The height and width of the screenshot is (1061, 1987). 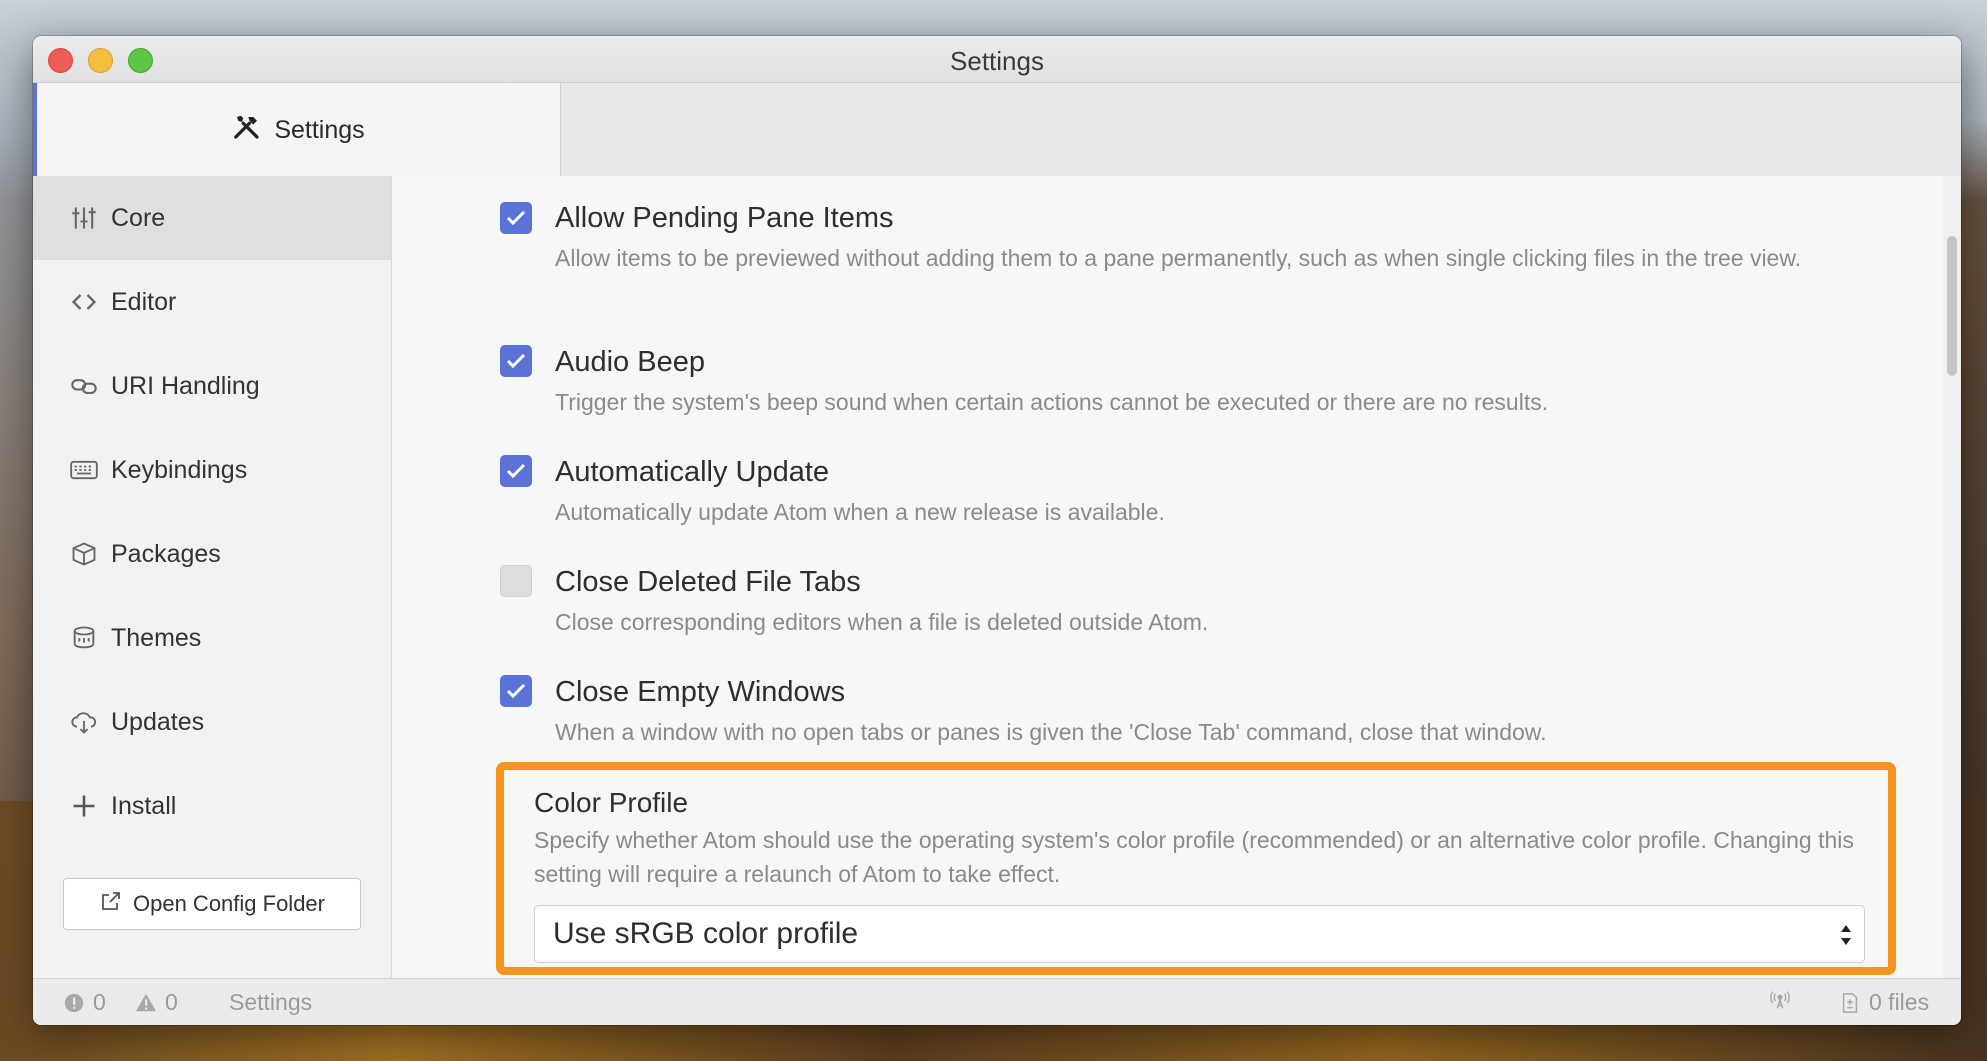 I want to click on error-count-value: 0, so click(x=99, y=1002).